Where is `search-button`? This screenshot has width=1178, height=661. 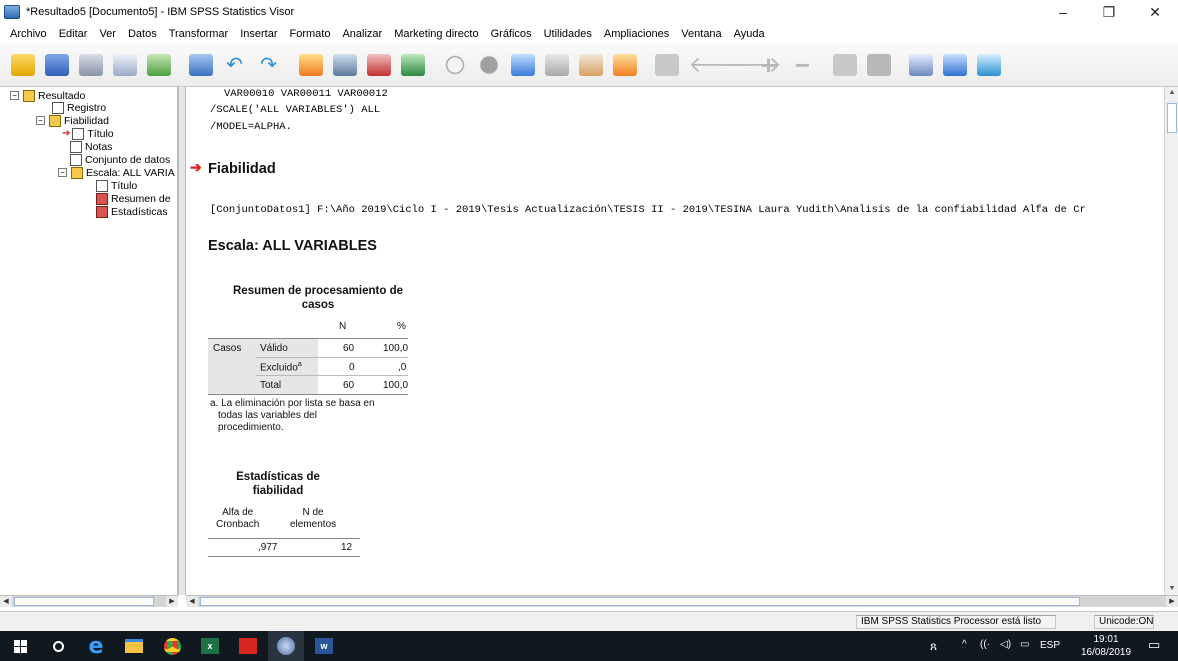 search-button is located at coordinates (58, 646).